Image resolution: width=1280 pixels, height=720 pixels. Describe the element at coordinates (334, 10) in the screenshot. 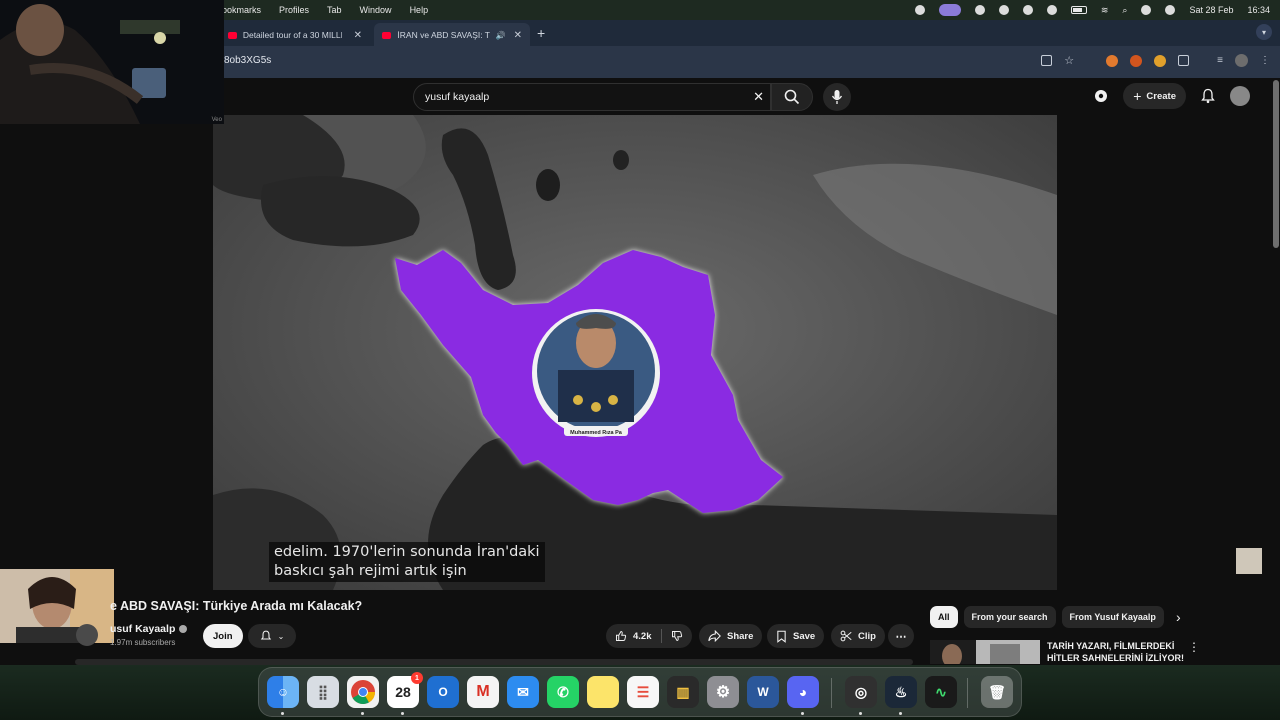

I see `menu-tab: Tab` at that location.